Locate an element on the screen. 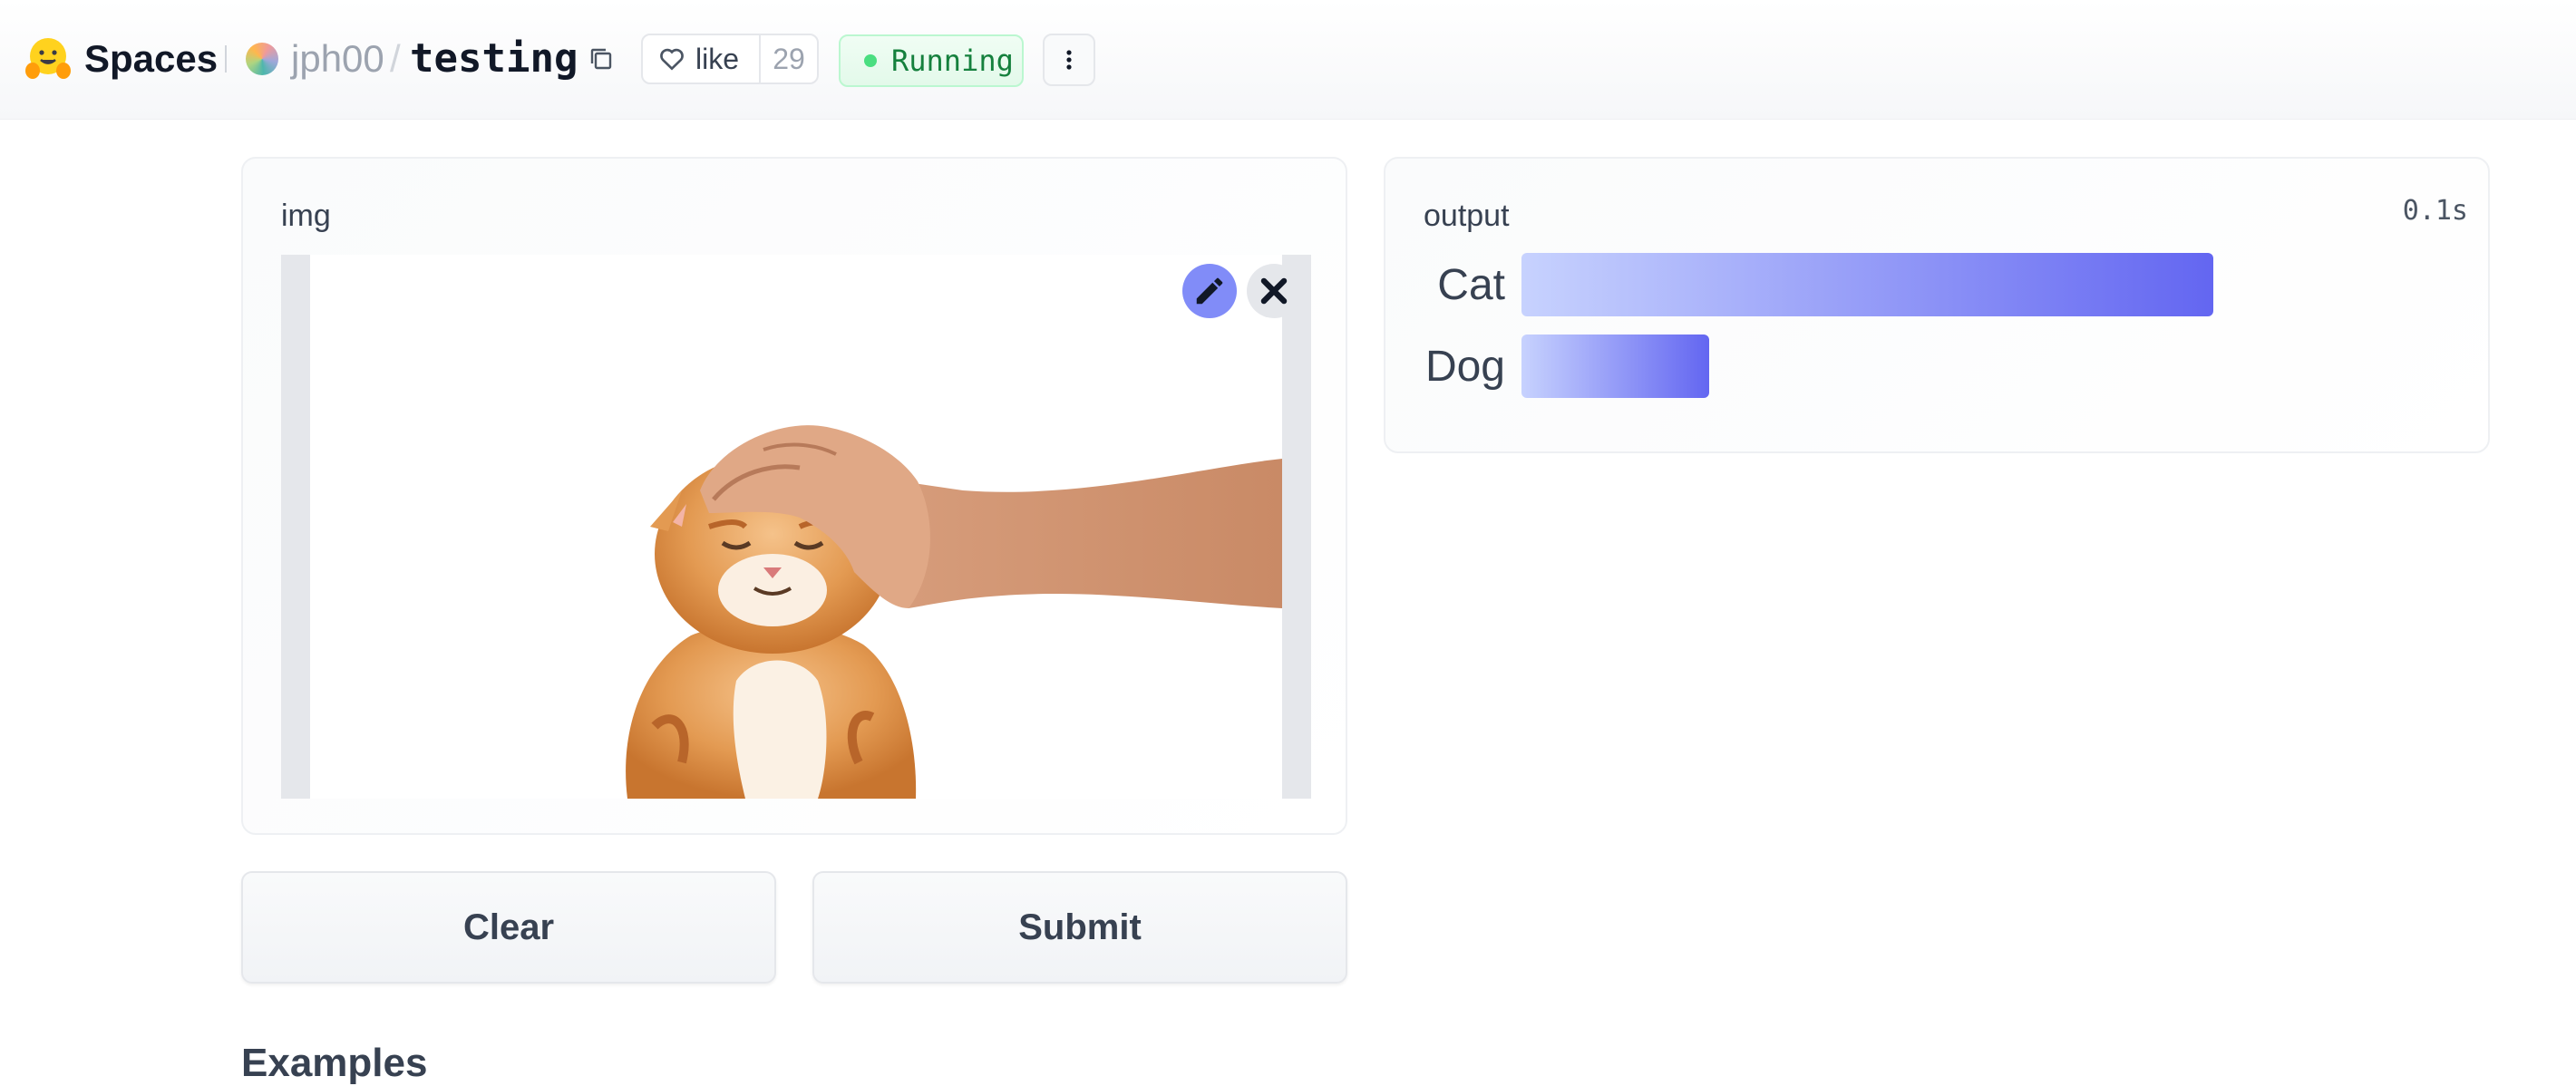 This screenshot has height=1086, width=2576. hugging-face-logo-icon is located at coordinates (48, 59).